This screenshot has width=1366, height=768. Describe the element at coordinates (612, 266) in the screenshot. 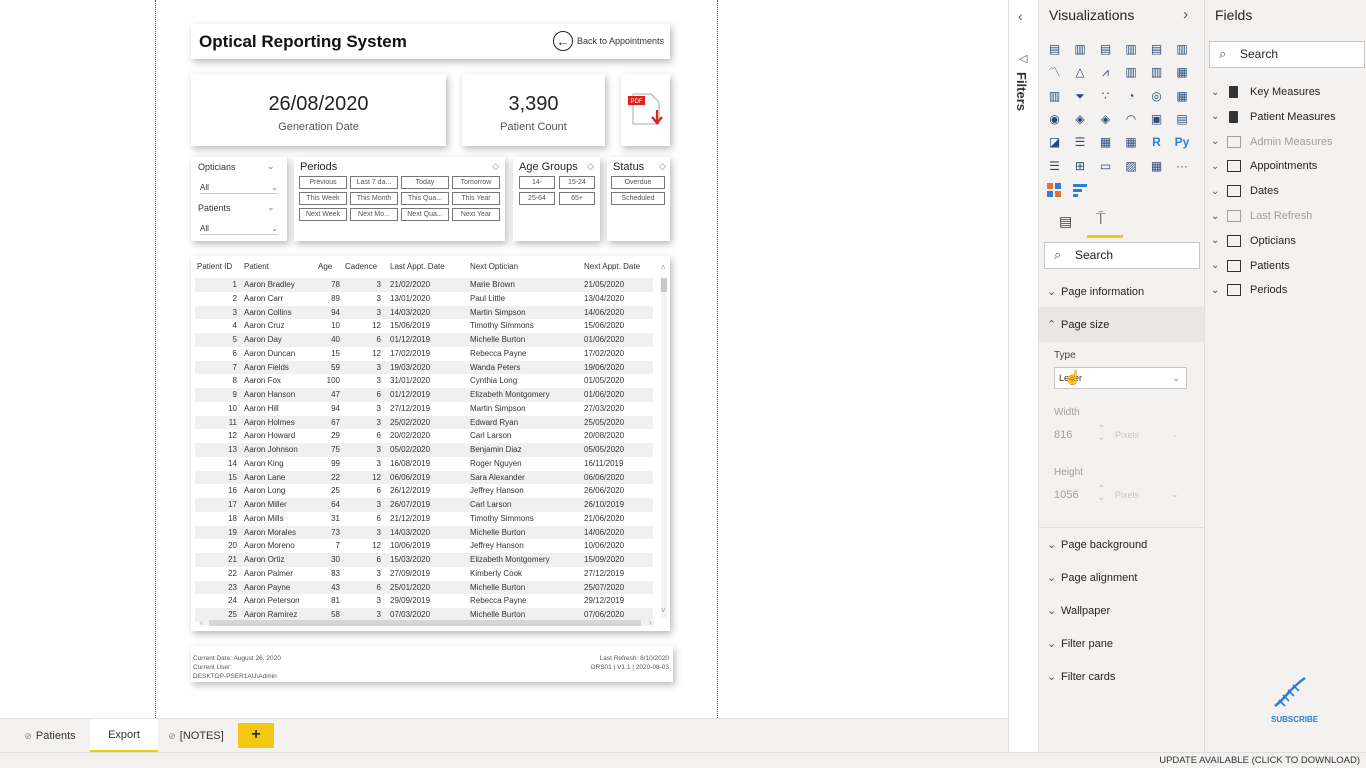

I see `table-header: Next Appt. Date` at that location.